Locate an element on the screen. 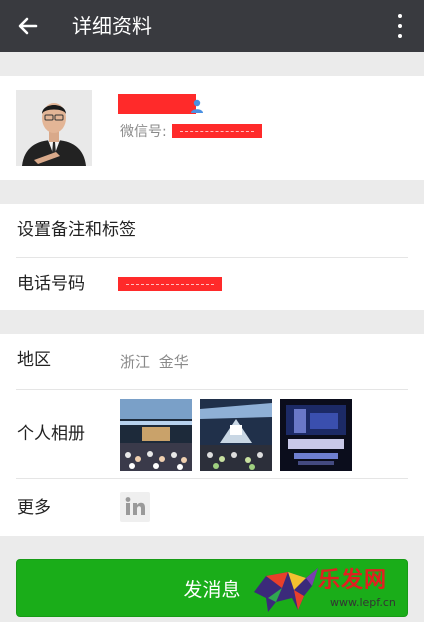 Image resolution: width=424 pixels, height=622 pixels. page-title: 详细资料 is located at coordinates (112, 26).